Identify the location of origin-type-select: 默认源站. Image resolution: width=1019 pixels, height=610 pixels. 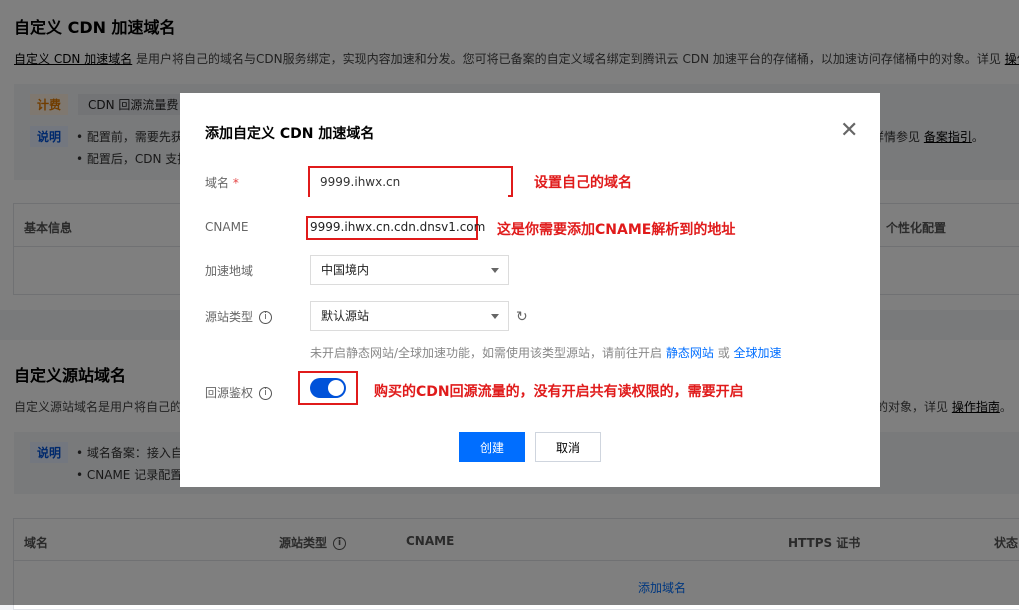
(409, 316).